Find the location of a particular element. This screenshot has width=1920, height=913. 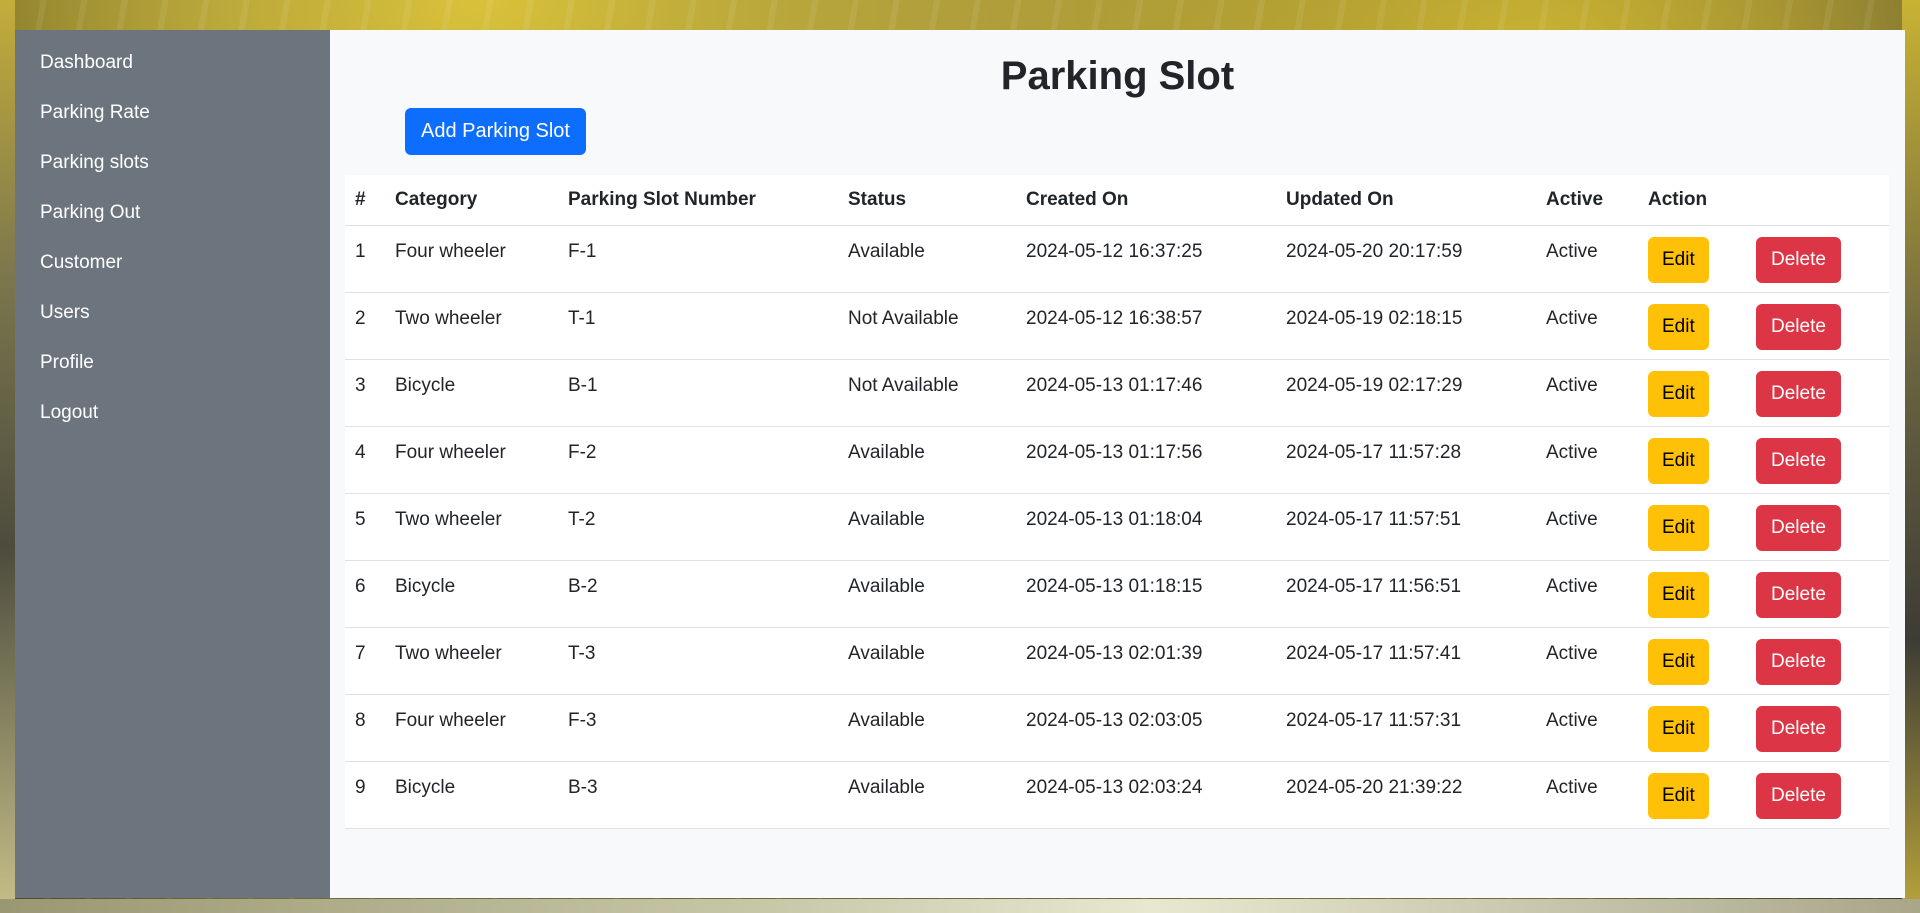

header-category: Category is located at coordinates (471, 200).